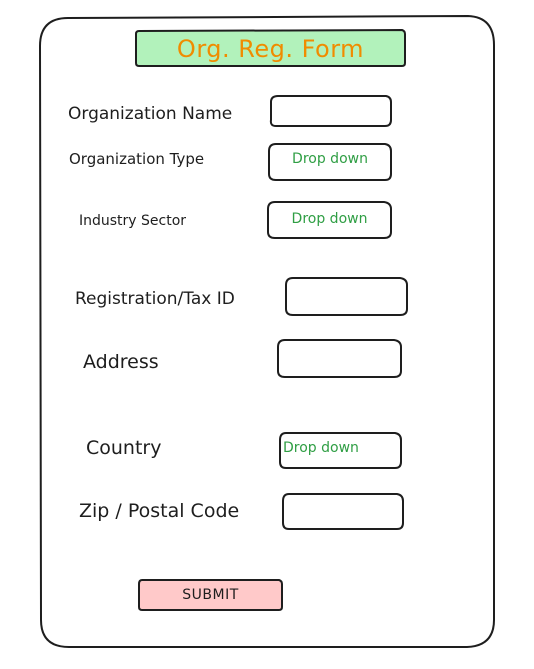 The image size is (534, 669). Describe the element at coordinates (331, 111) in the screenshot. I see `organization-name-input` at that location.